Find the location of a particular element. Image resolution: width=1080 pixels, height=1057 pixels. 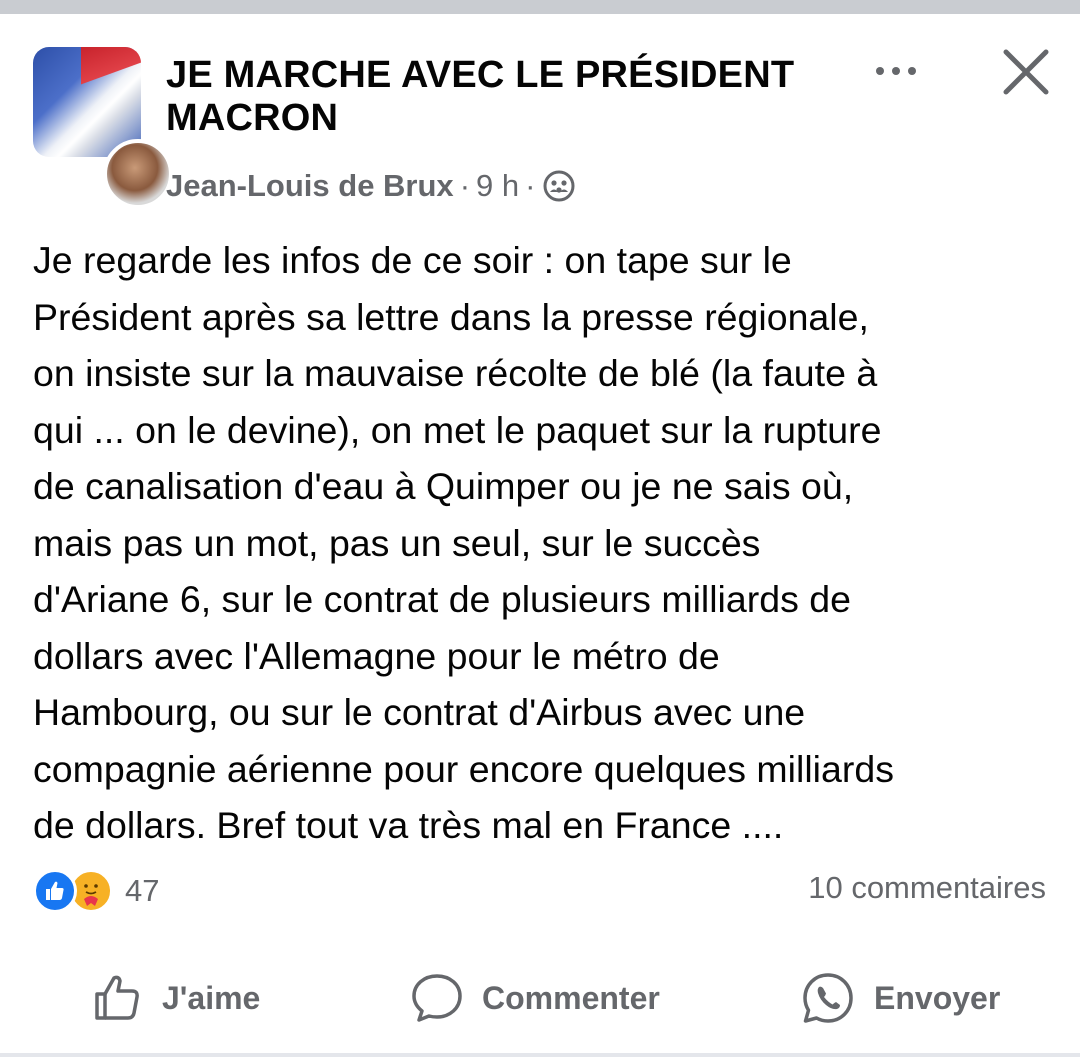

comments-count: 10 commentaires is located at coordinates (927, 888).